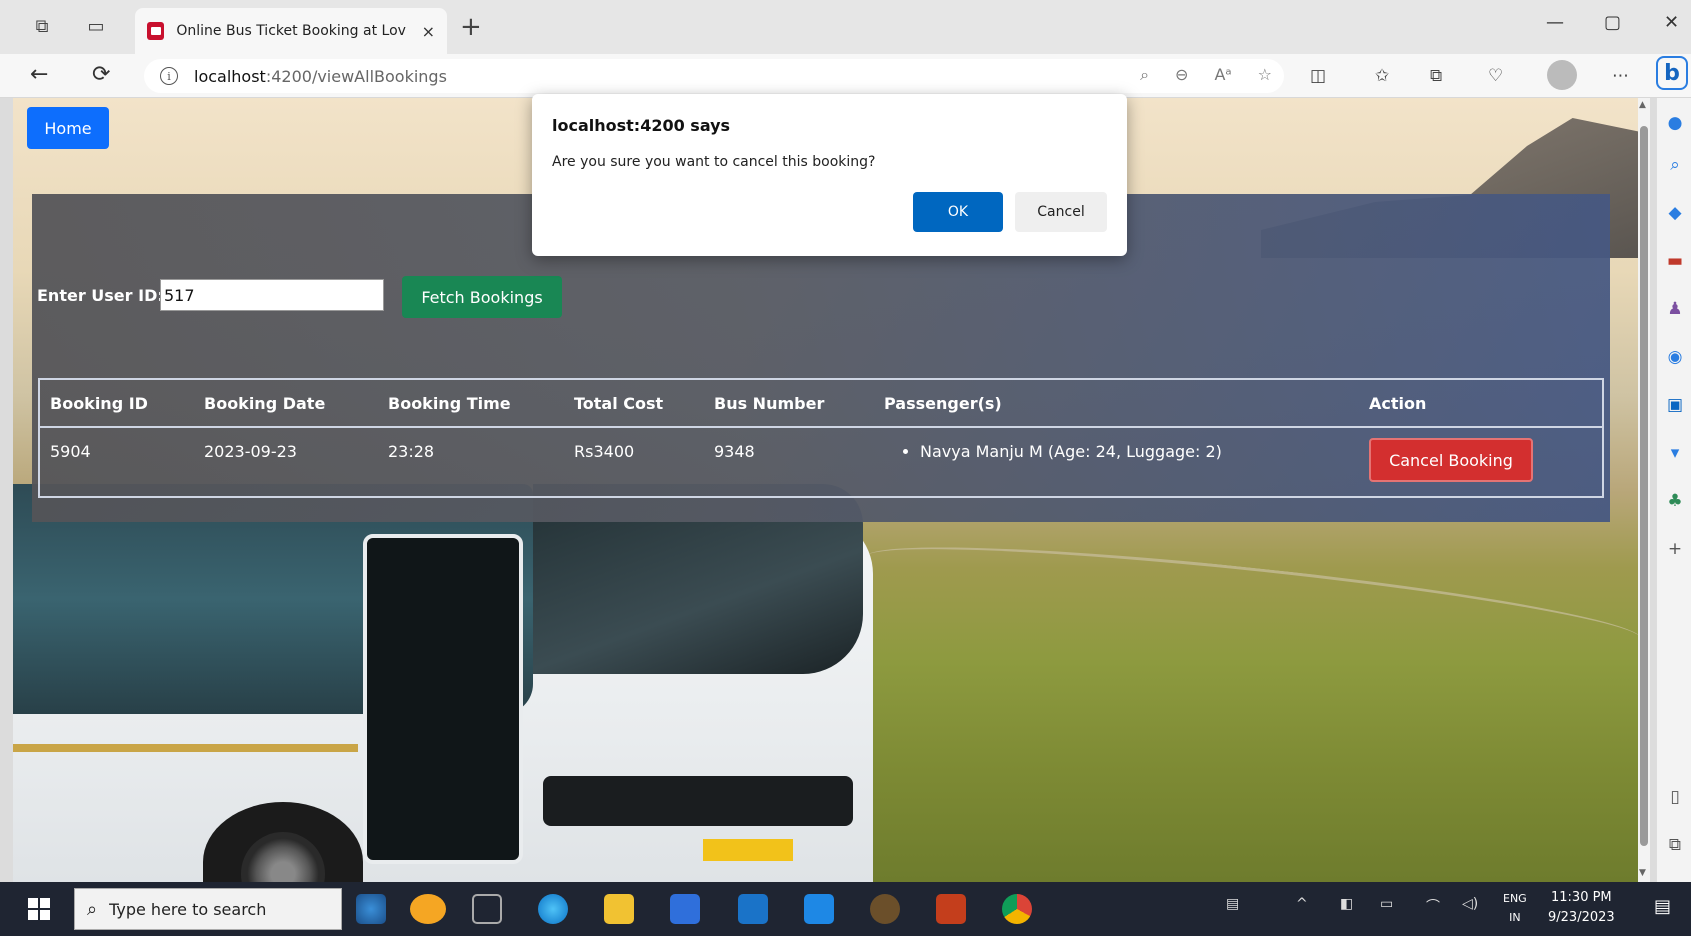 This screenshot has width=1691, height=936. Describe the element at coordinates (42, 26) in the screenshot. I see `workspaces-icon: ⧉` at that location.